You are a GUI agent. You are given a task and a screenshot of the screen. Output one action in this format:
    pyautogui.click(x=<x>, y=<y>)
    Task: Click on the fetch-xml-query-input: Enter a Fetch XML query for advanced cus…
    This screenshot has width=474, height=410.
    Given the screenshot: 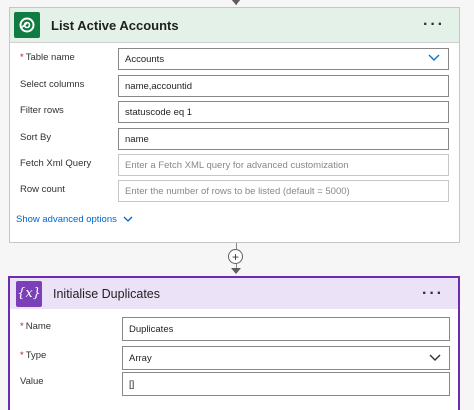 What is the action you would take?
    pyautogui.click(x=283, y=165)
    